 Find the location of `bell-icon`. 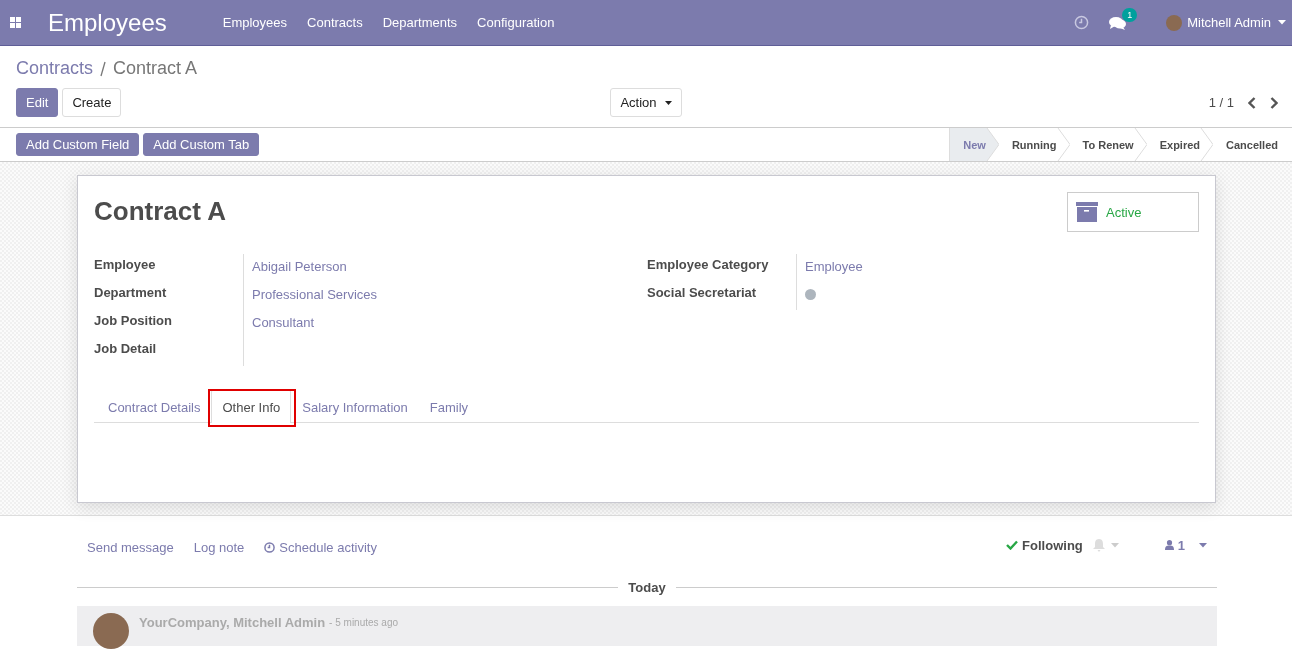

bell-icon is located at coordinates (1098, 545).